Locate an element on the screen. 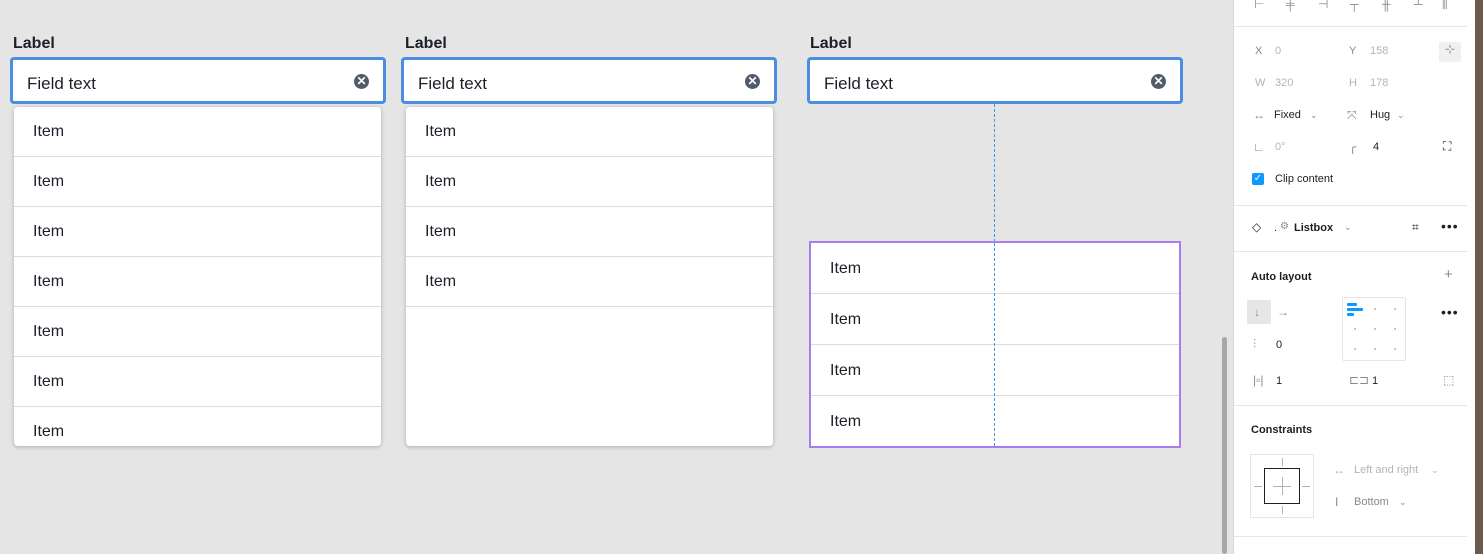 The height and width of the screenshot is (554, 1483). horizontal-constraint-icon: ↔ is located at coordinates (1339, 470).